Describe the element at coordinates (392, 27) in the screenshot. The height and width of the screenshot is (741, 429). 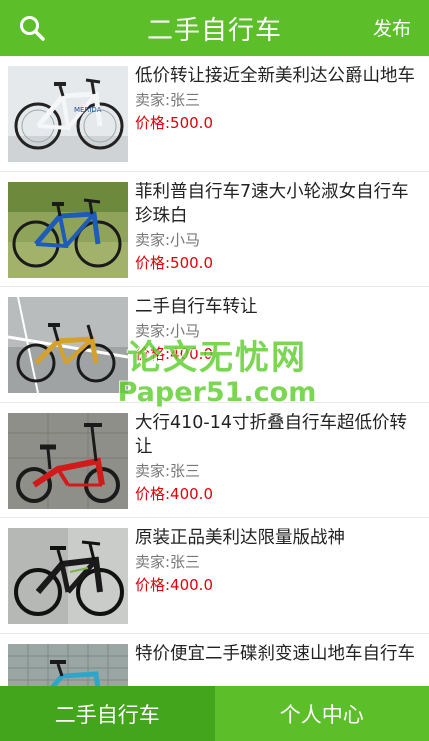
I see `publish-button: 发布` at that location.